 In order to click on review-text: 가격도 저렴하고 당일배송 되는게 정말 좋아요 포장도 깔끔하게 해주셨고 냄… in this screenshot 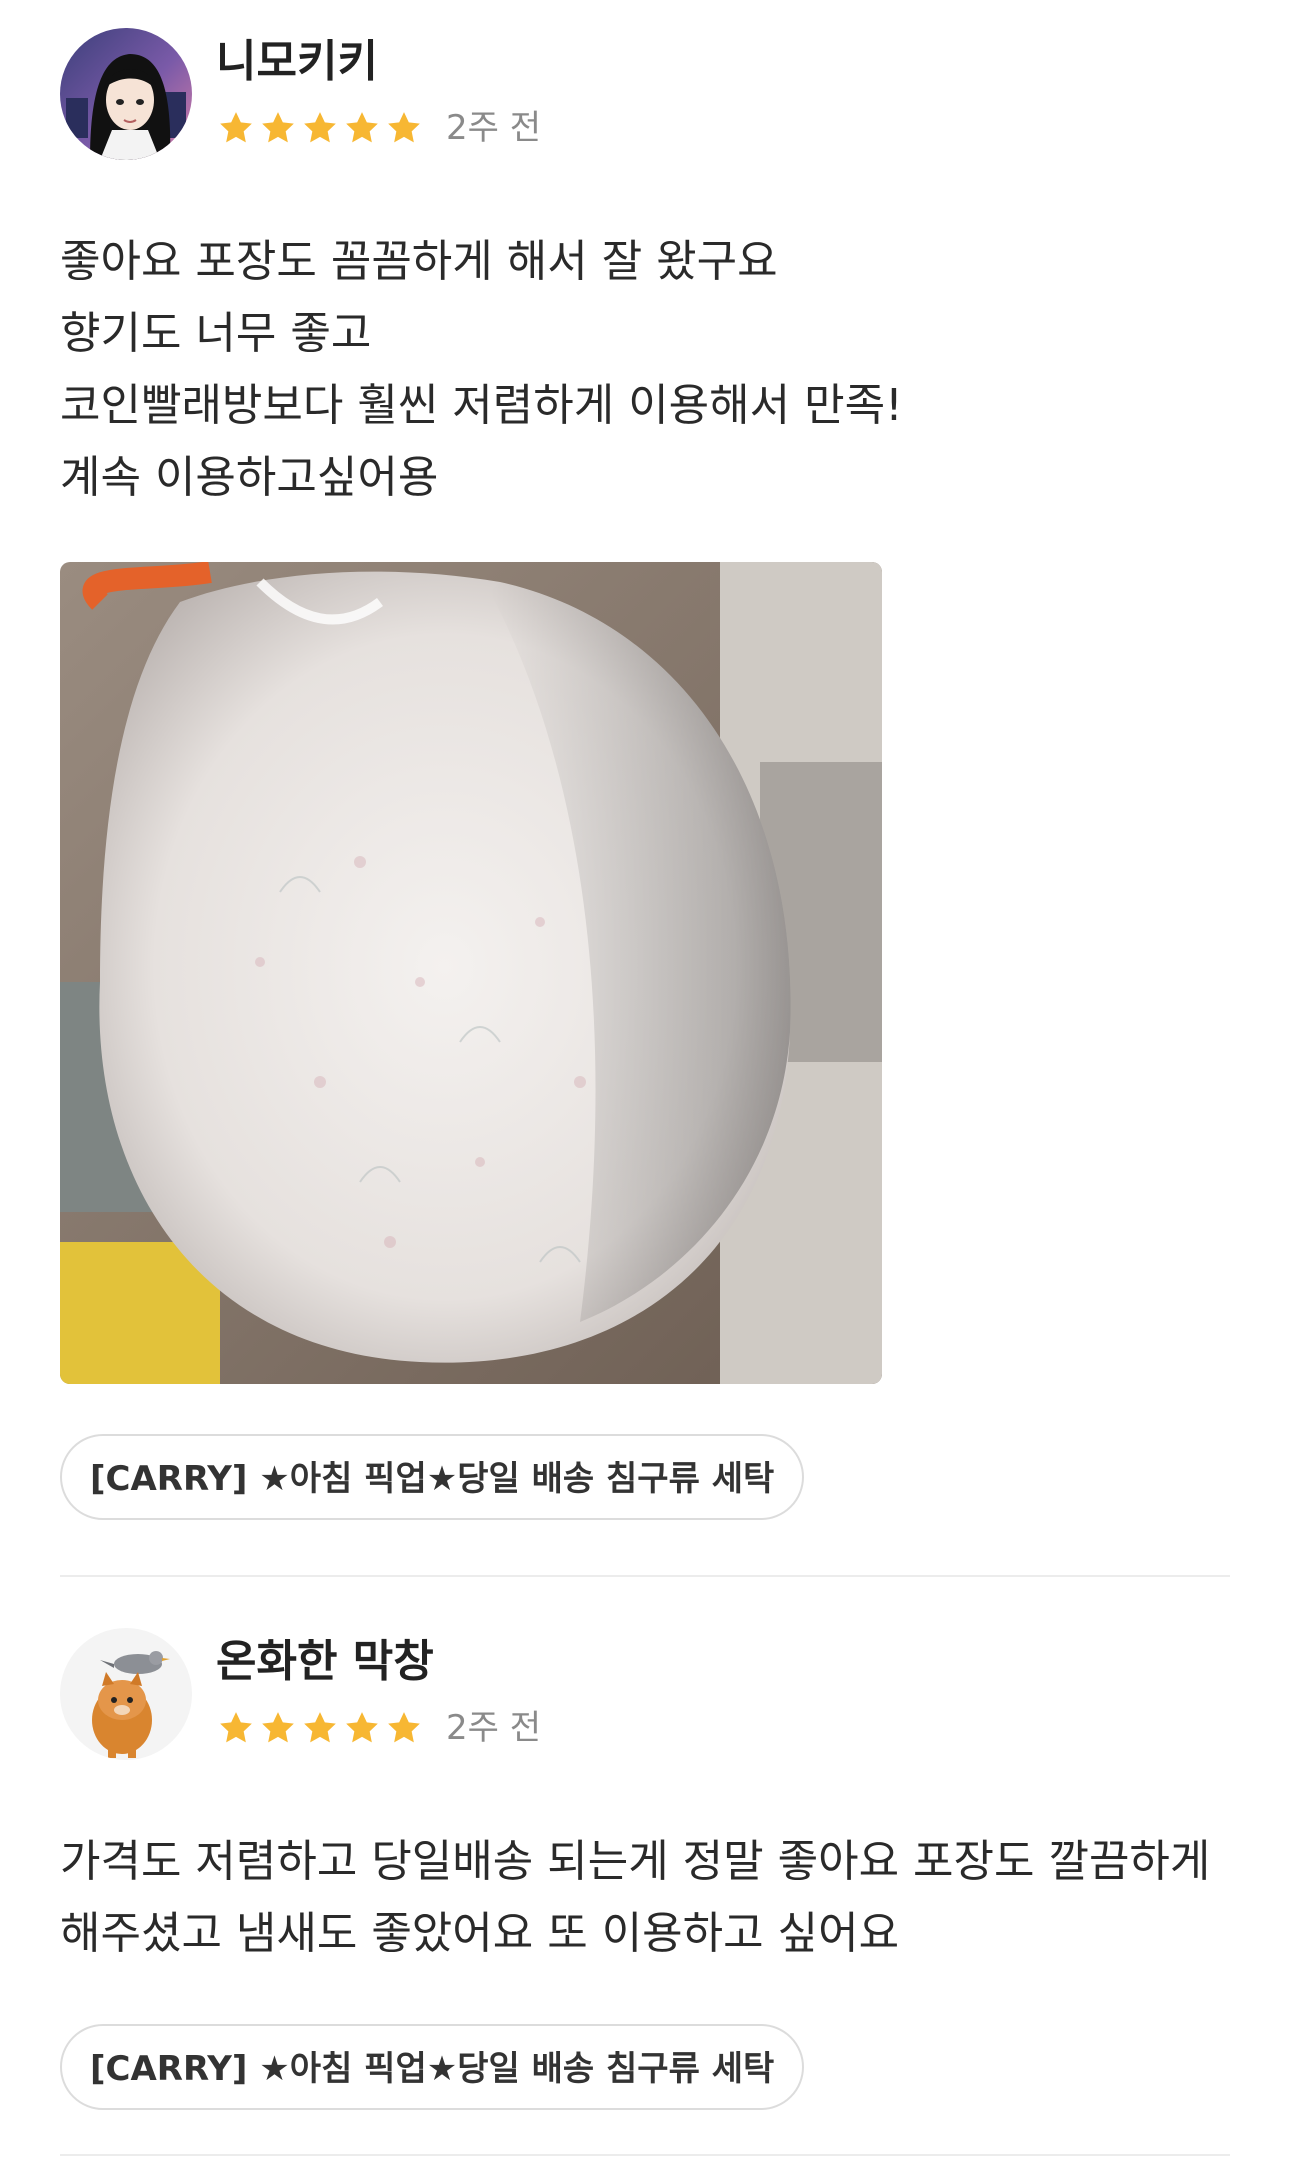, I will do `click(645, 1898)`.